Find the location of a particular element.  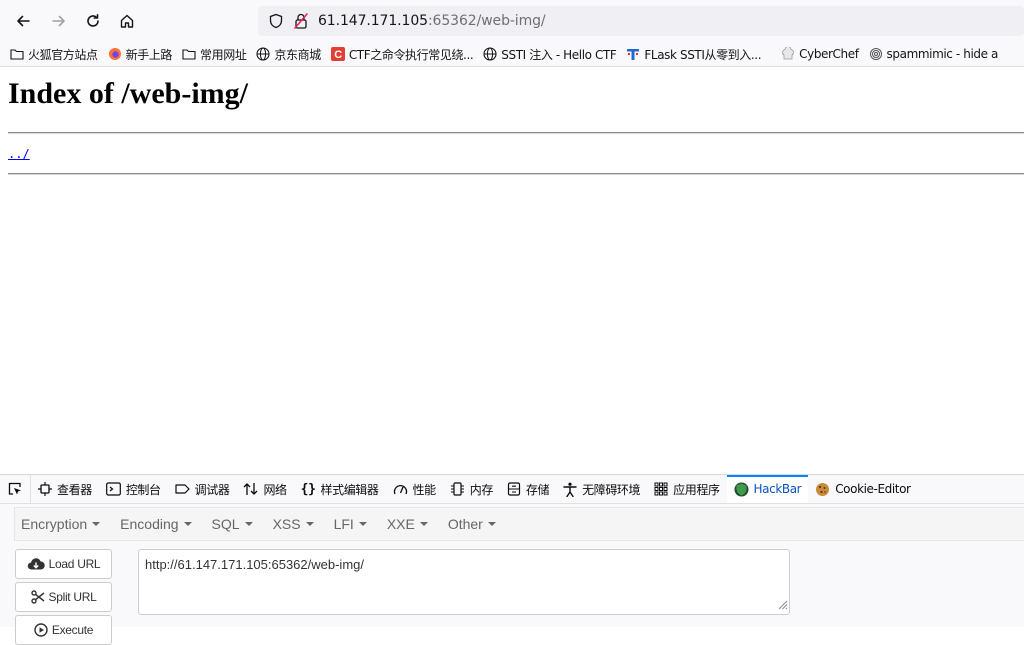

console-icon is located at coordinates (113, 489).